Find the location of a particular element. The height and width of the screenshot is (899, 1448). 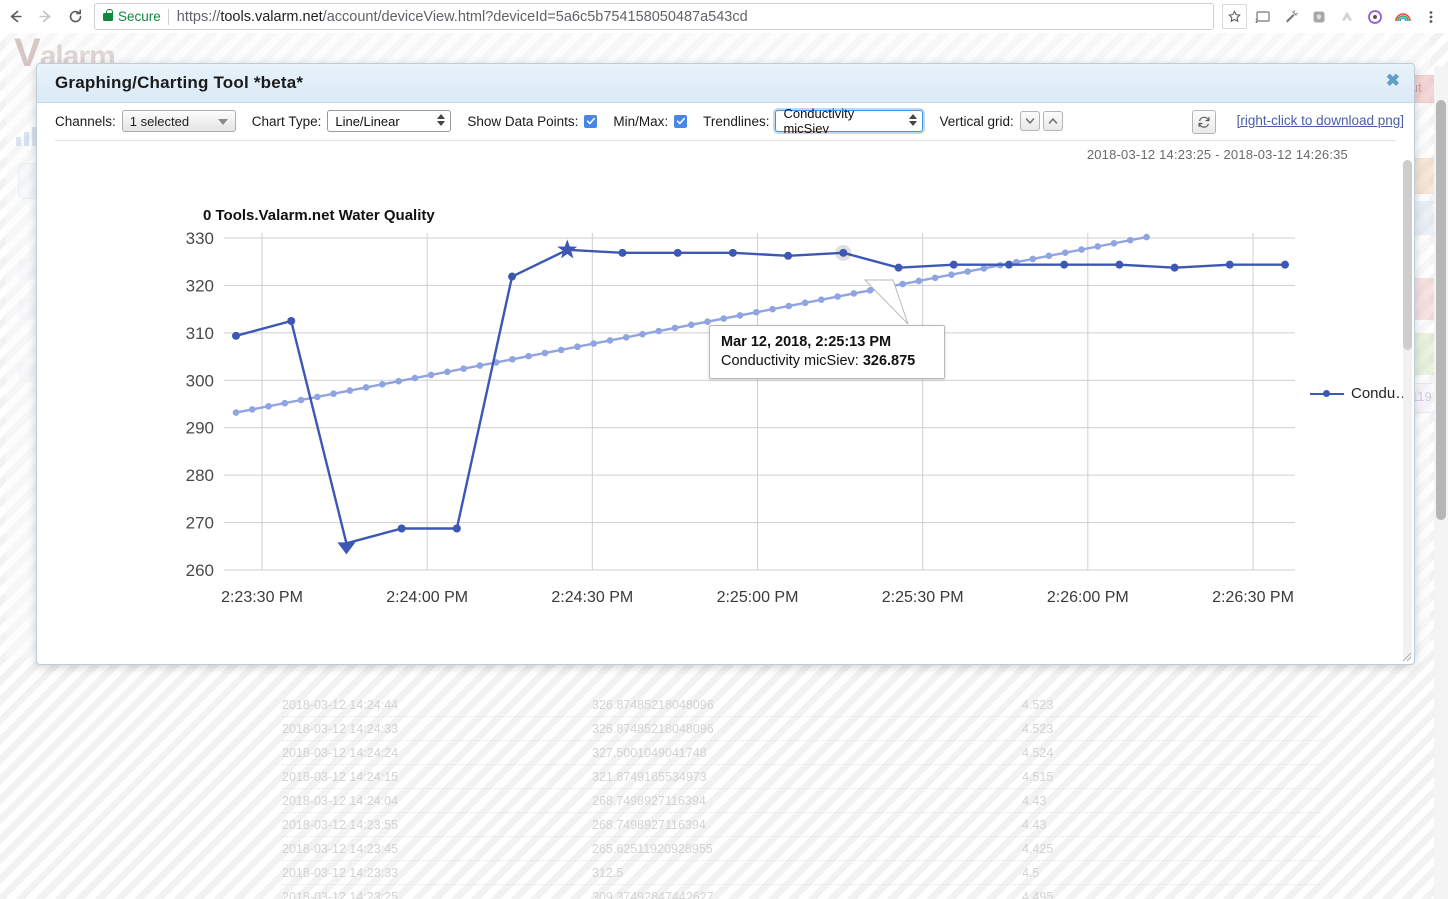

x-axis-tick-label: 2:25:00 PM is located at coordinates (758, 597).